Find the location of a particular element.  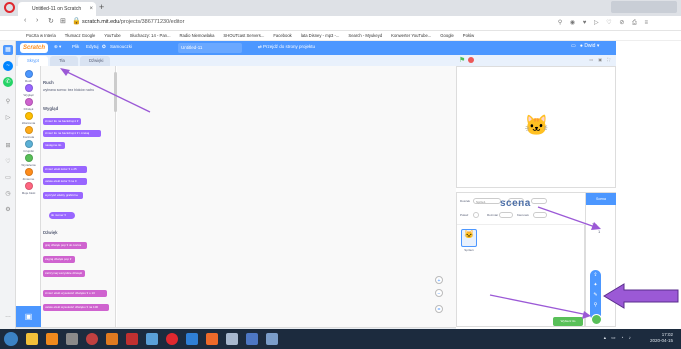

bookmark-item: Poczta w Interia is located at coordinates (41, 35).